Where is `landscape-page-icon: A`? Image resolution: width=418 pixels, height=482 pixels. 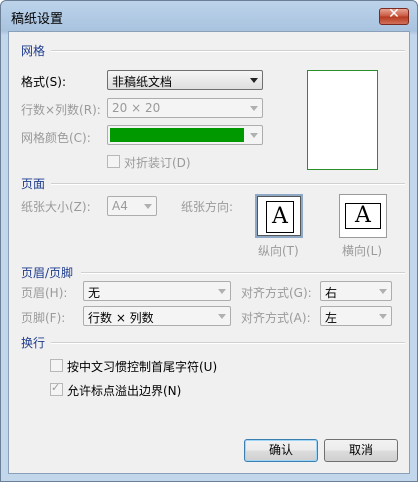
landscape-page-icon: A is located at coordinates (363, 216).